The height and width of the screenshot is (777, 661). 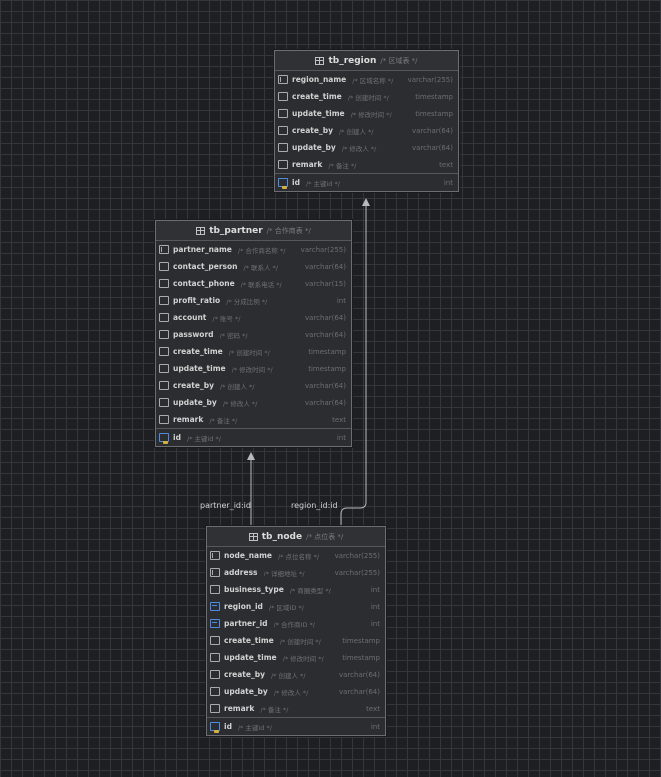 What do you see at coordinates (283, 79) in the screenshot?
I see `index-icon` at bounding box center [283, 79].